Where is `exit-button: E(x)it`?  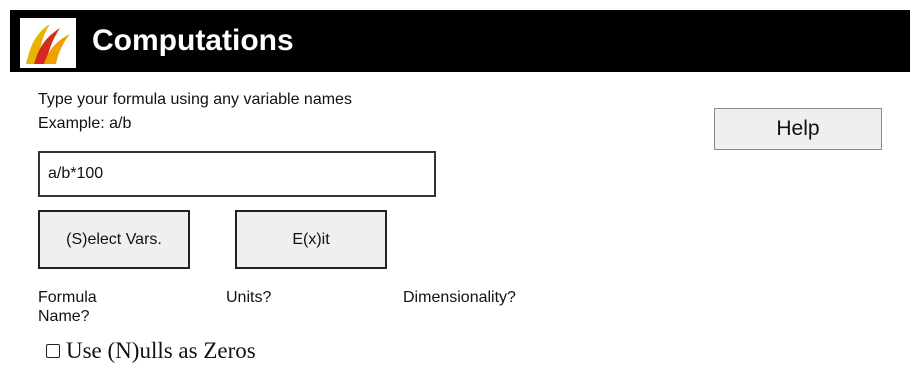 exit-button: E(x)it is located at coordinates (311, 239).